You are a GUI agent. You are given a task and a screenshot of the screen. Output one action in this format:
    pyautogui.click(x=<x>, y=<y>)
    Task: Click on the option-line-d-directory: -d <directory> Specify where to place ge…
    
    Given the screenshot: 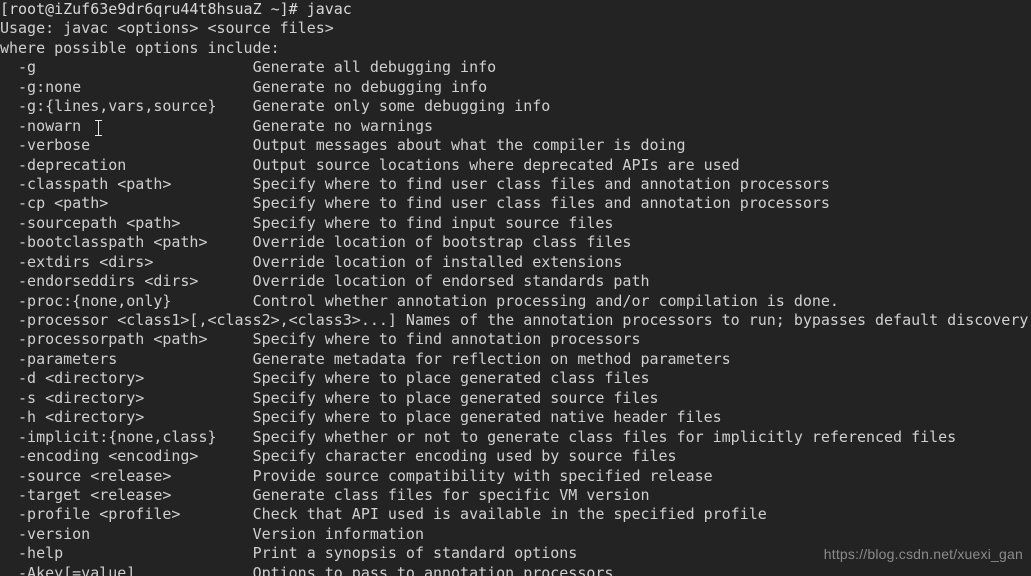 What is the action you would take?
    pyautogui.click(x=325, y=378)
    